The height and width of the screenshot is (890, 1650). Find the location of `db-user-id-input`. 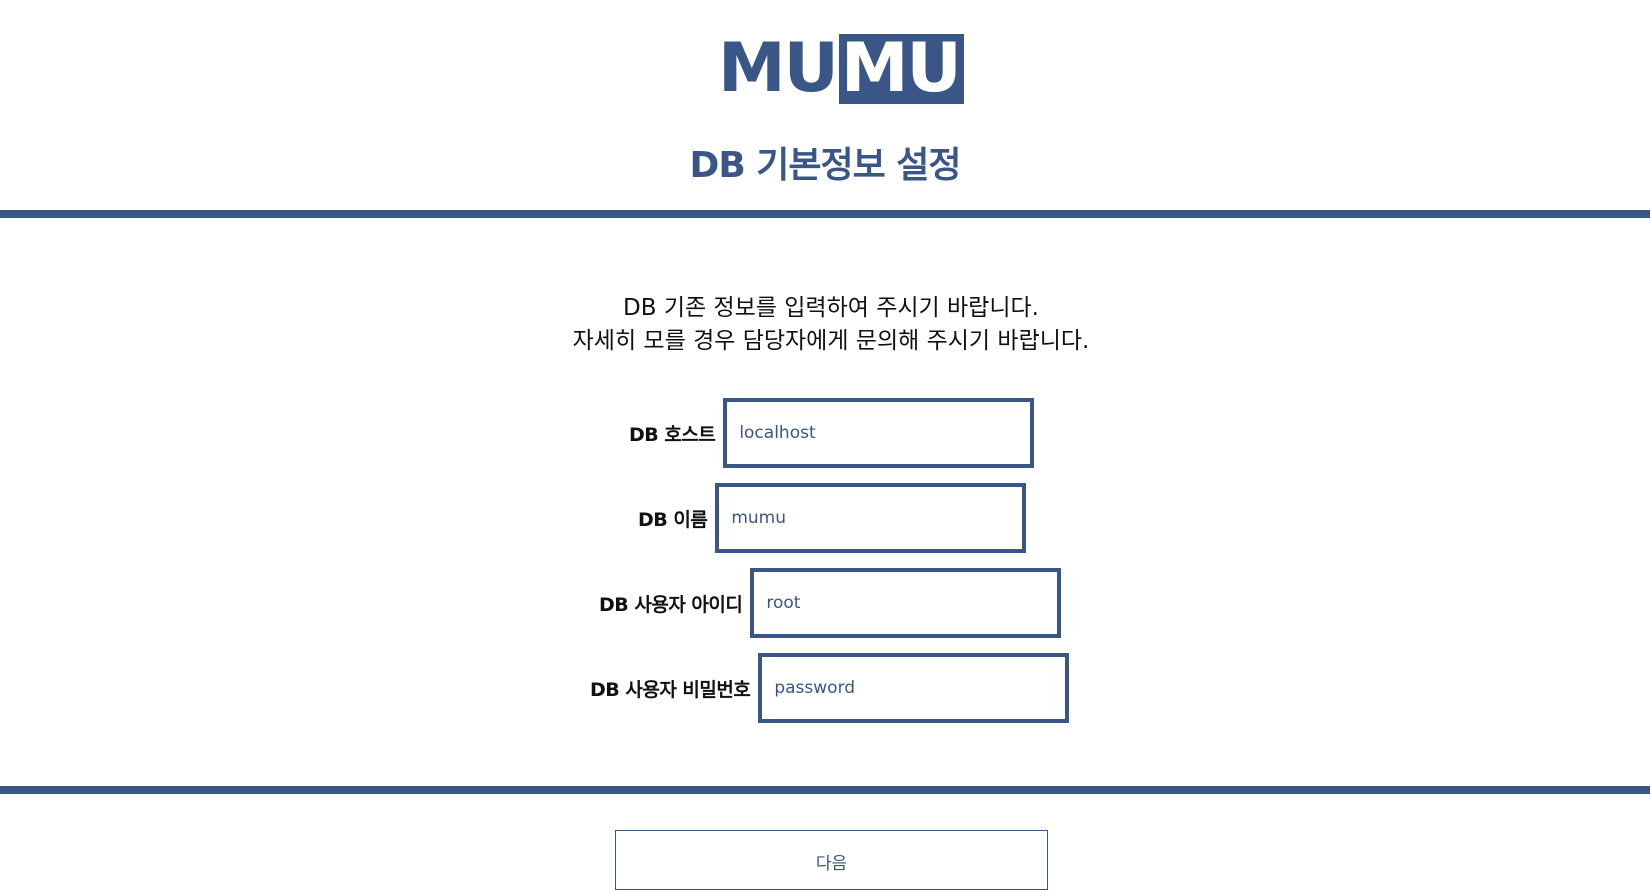

db-user-id-input is located at coordinates (906, 603).